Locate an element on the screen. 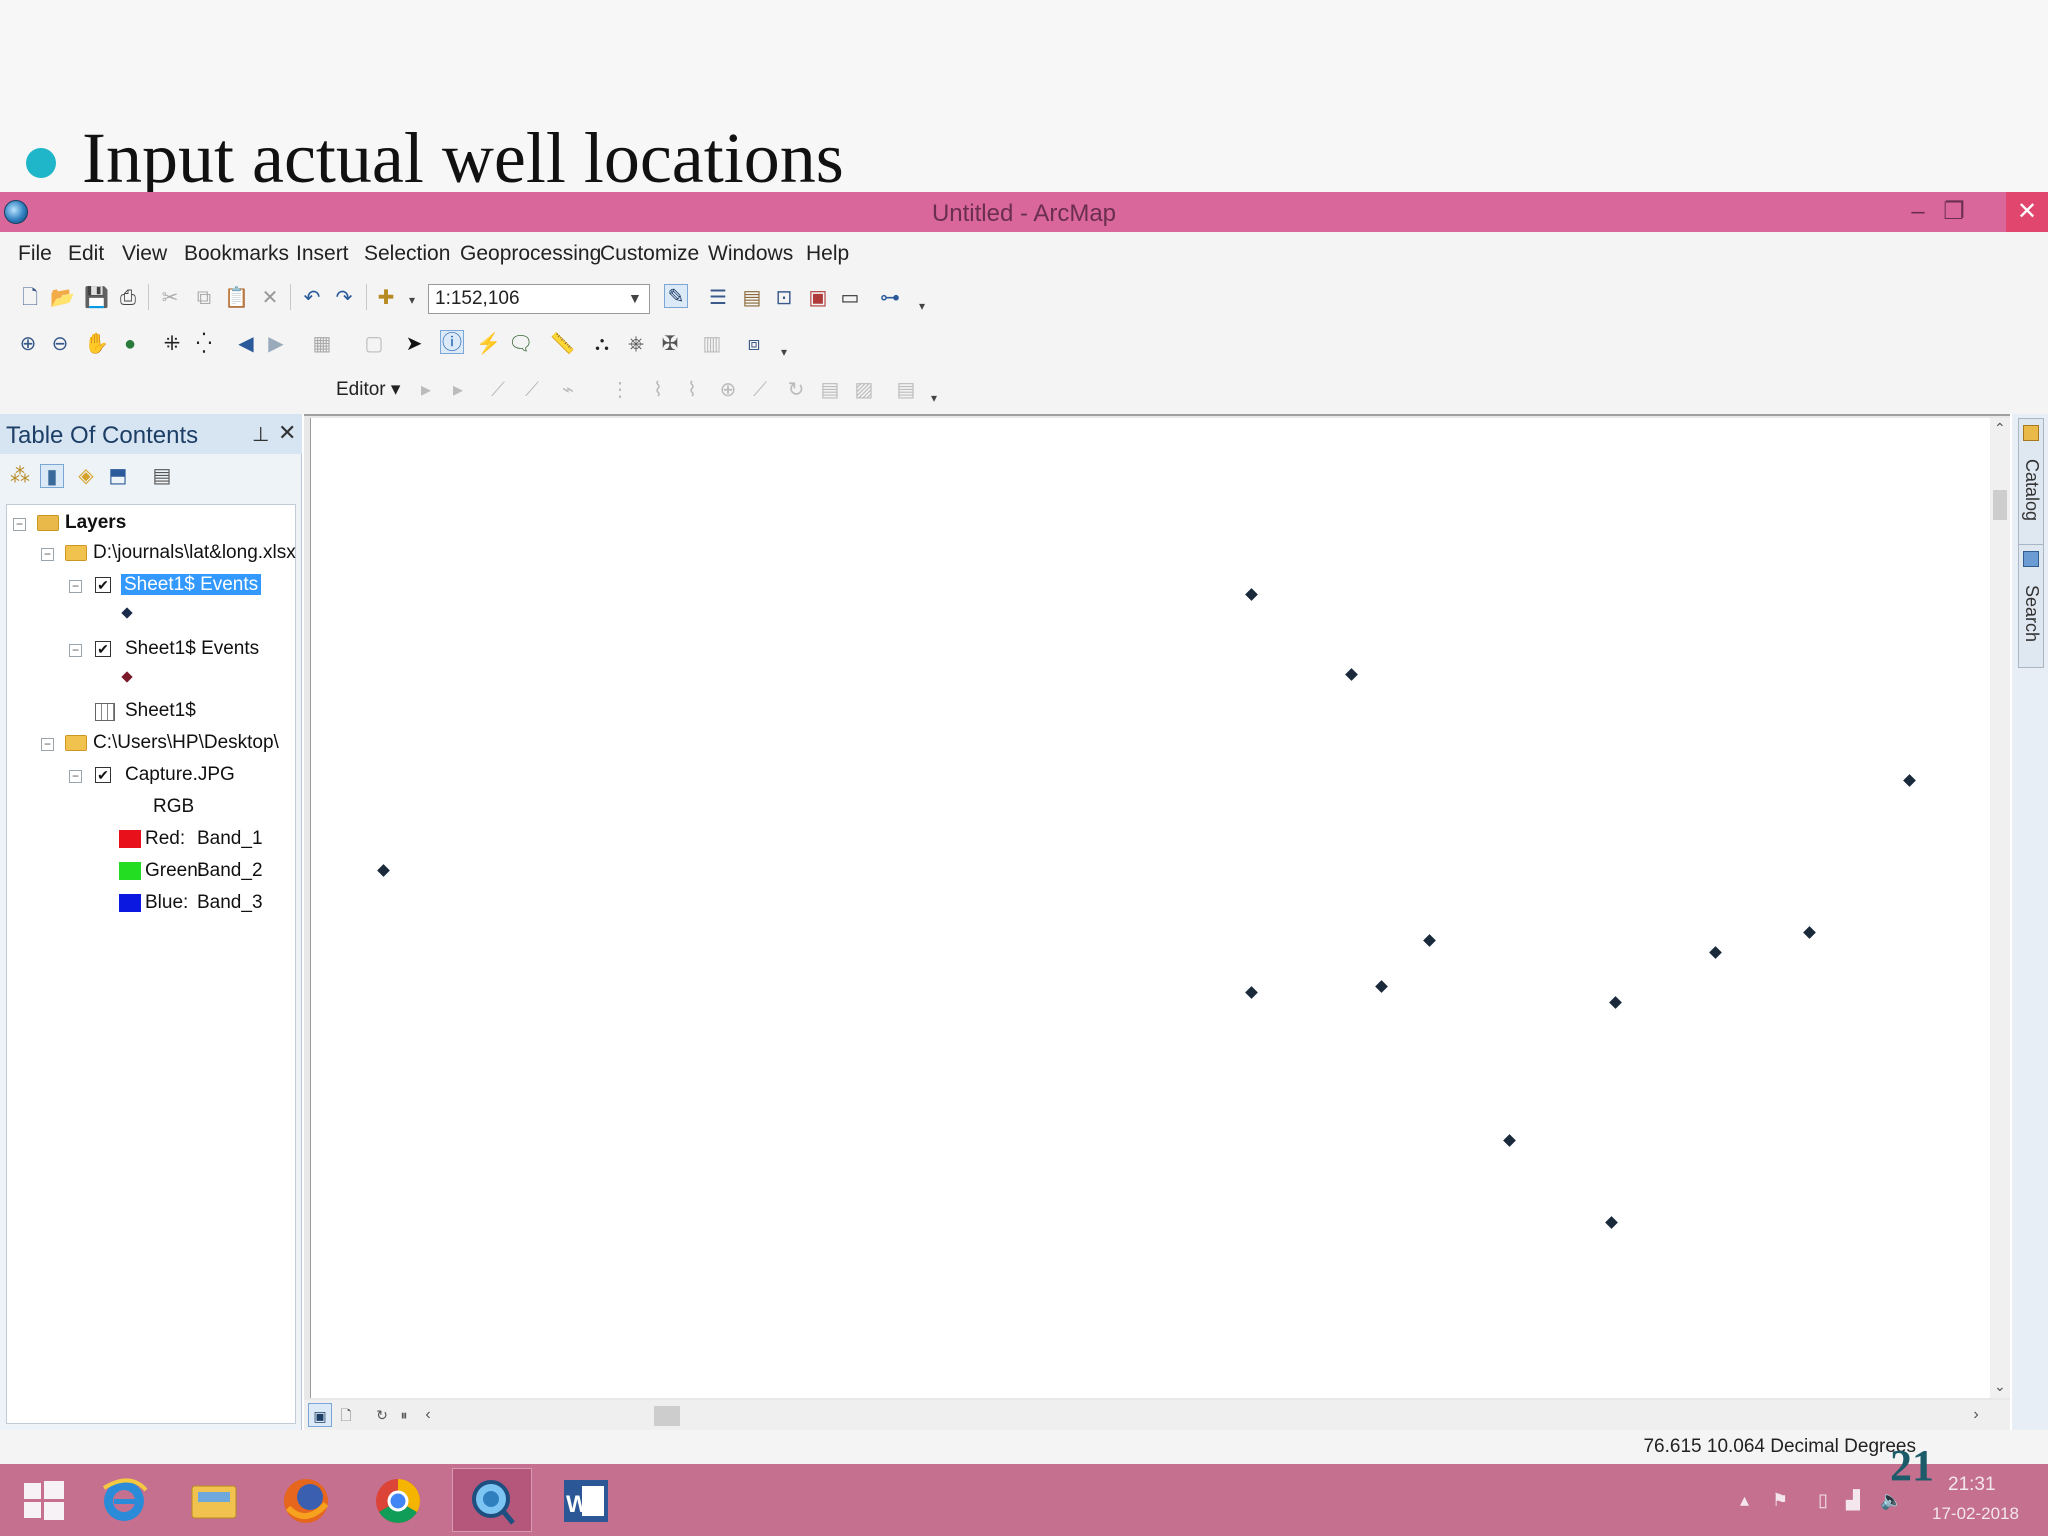 Image resolution: width=2048 pixels, height=1536 pixels. menu-customize: Customize is located at coordinates (649, 254).